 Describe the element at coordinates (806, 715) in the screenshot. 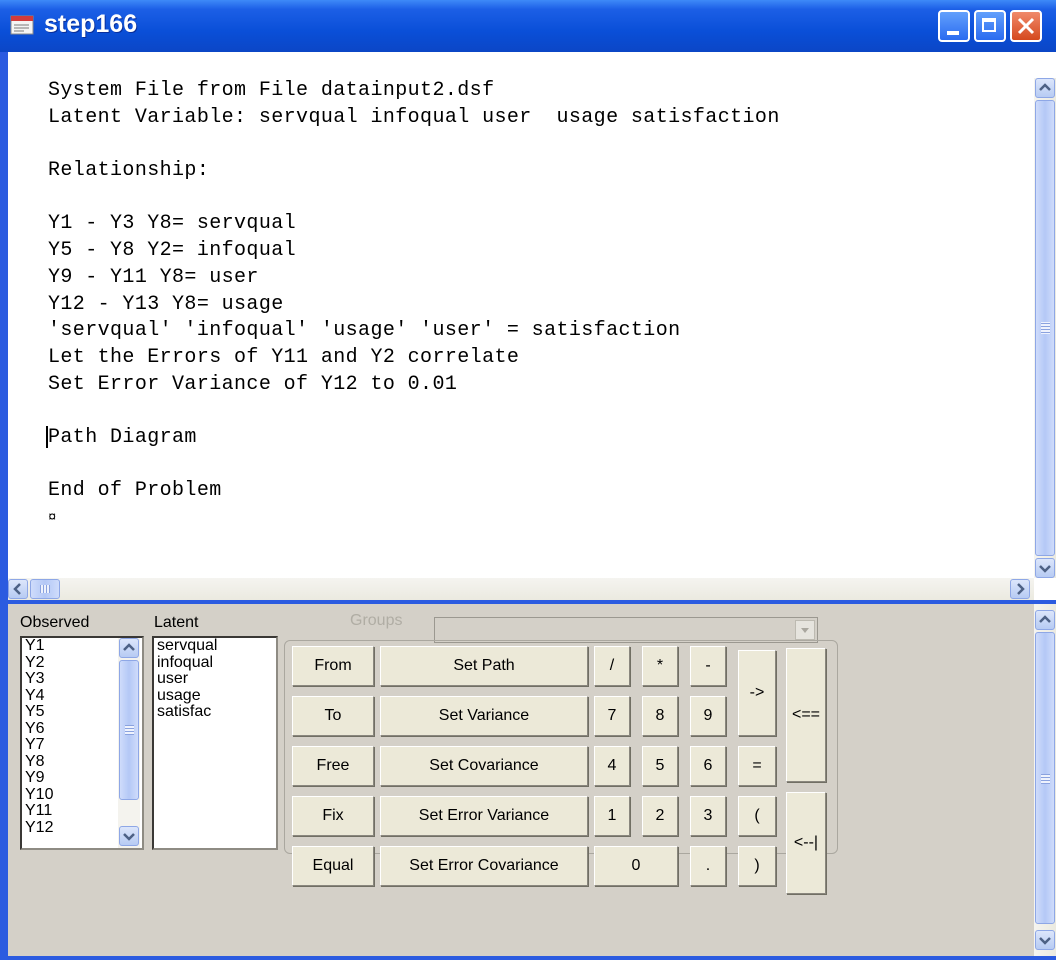

I see `backspace-button: <==` at that location.